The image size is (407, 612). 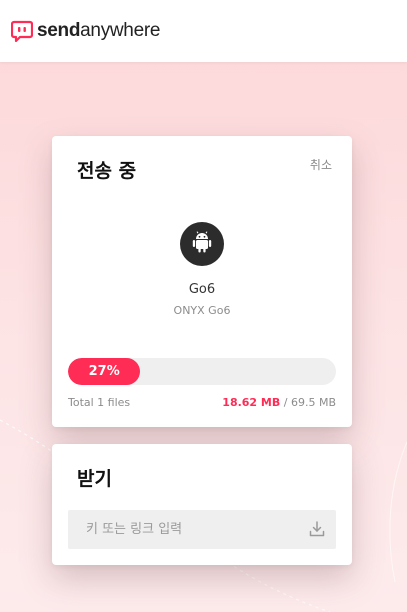 I want to click on device-avatar, so click(x=202, y=244).